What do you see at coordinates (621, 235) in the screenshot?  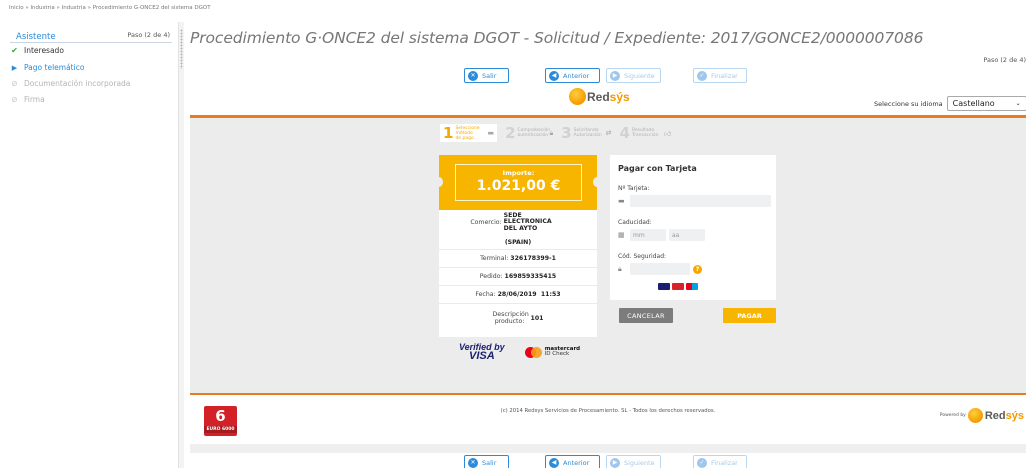 I see `calendar-icon: ▦` at bounding box center [621, 235].